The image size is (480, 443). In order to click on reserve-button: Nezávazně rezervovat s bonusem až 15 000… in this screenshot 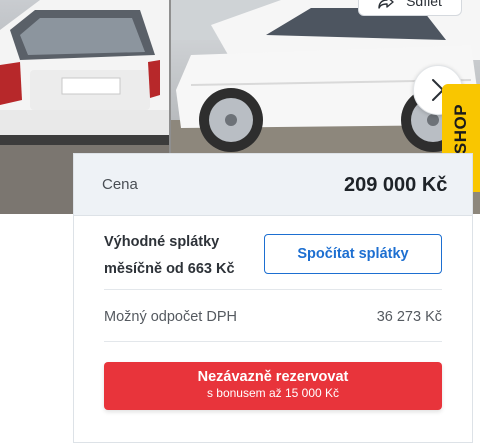, I will do `click(273, 386)`.